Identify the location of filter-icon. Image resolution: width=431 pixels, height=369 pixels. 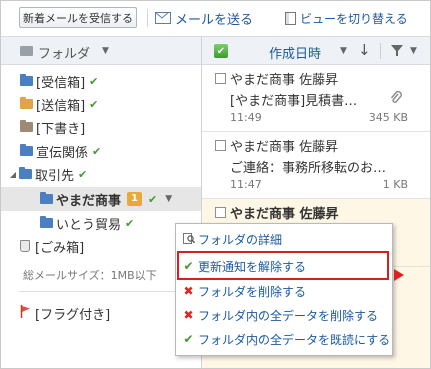
(397, 51).